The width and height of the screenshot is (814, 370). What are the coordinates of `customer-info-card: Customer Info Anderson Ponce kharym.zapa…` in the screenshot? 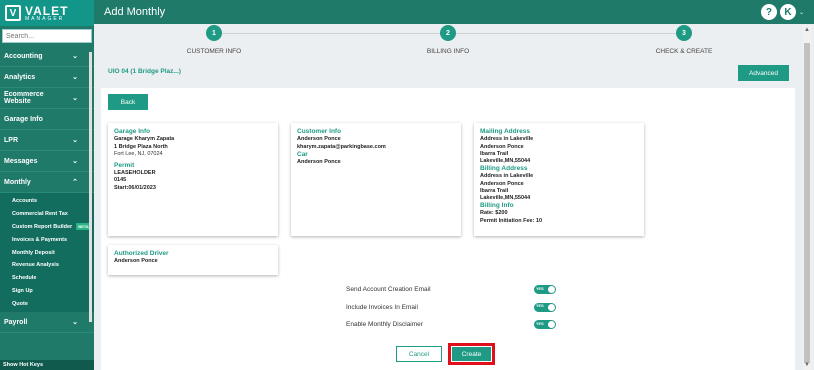 It's located at (376, 179).